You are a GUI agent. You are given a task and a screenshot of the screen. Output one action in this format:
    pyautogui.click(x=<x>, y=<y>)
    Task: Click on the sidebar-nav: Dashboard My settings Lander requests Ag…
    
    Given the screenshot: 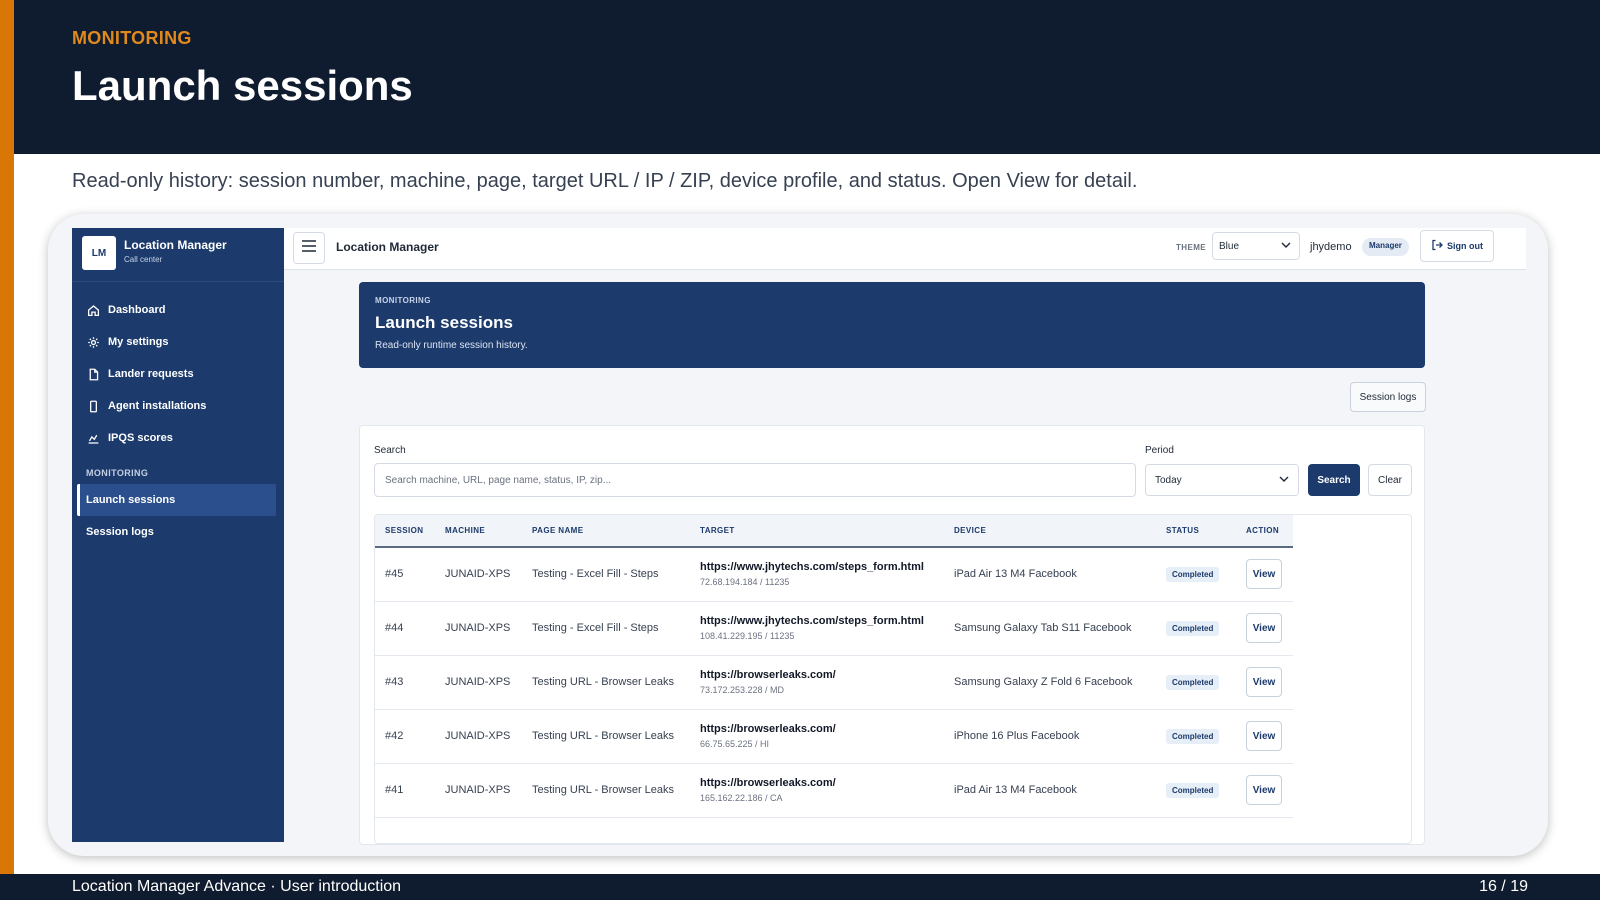 What is the action you would take?
    pyautogui.click(x=178, y=374)
    